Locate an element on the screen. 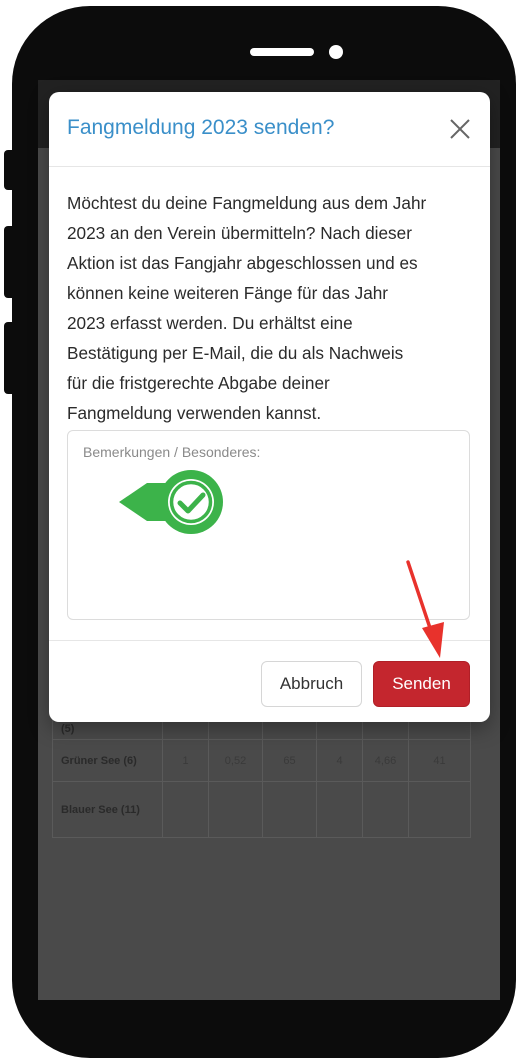  arrow-pointer-icon is located at coordinates (430, 613).